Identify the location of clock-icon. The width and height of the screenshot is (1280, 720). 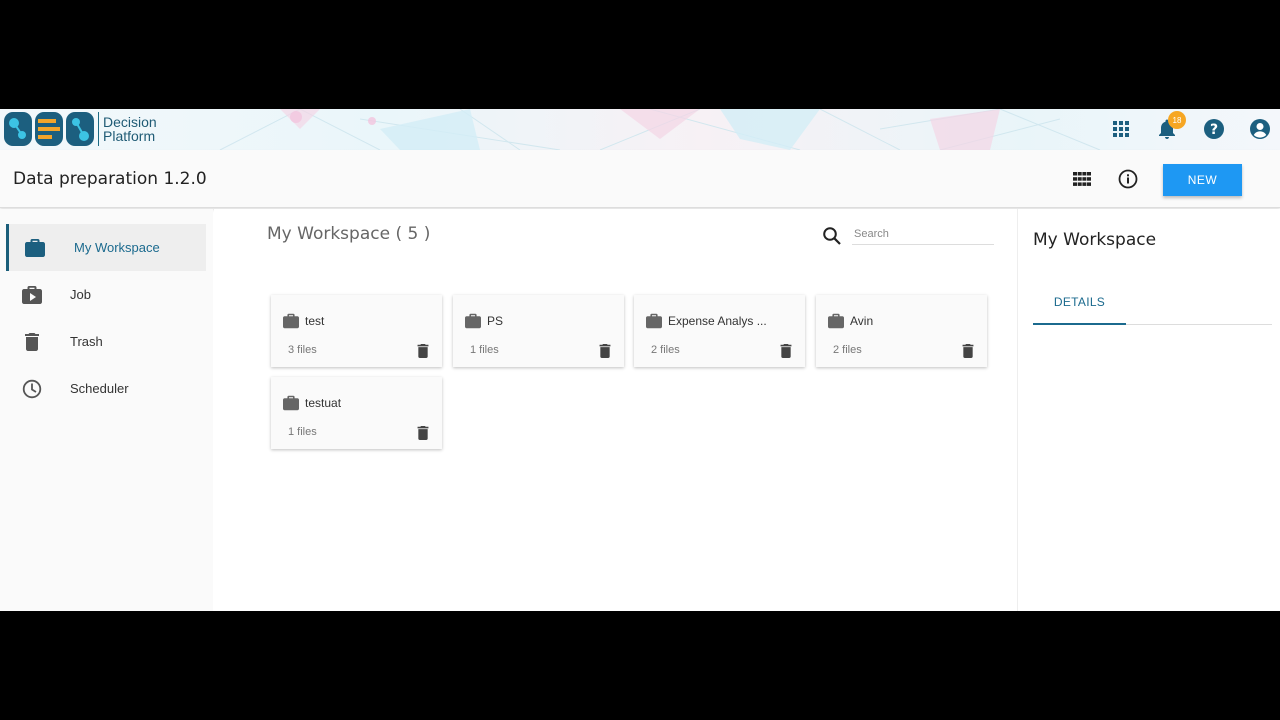
(32, 389).